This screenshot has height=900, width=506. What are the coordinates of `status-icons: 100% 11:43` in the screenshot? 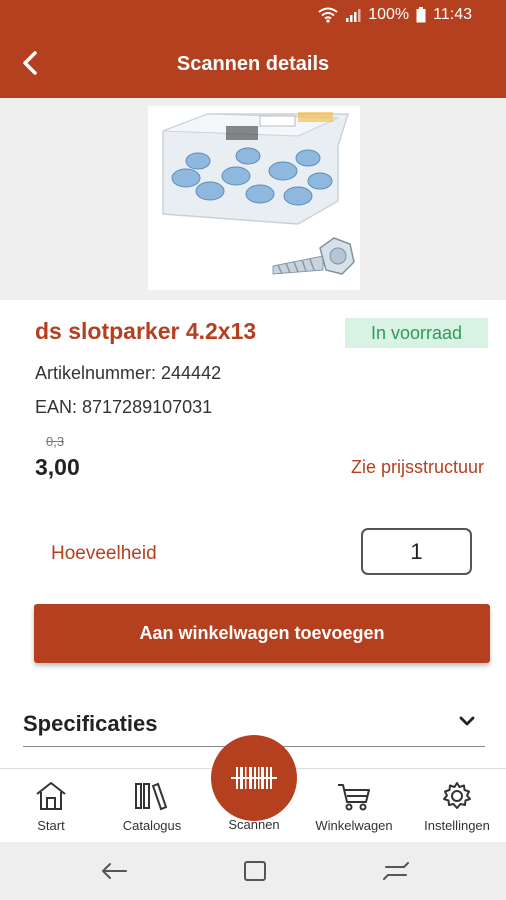 It's located at (395, 15).